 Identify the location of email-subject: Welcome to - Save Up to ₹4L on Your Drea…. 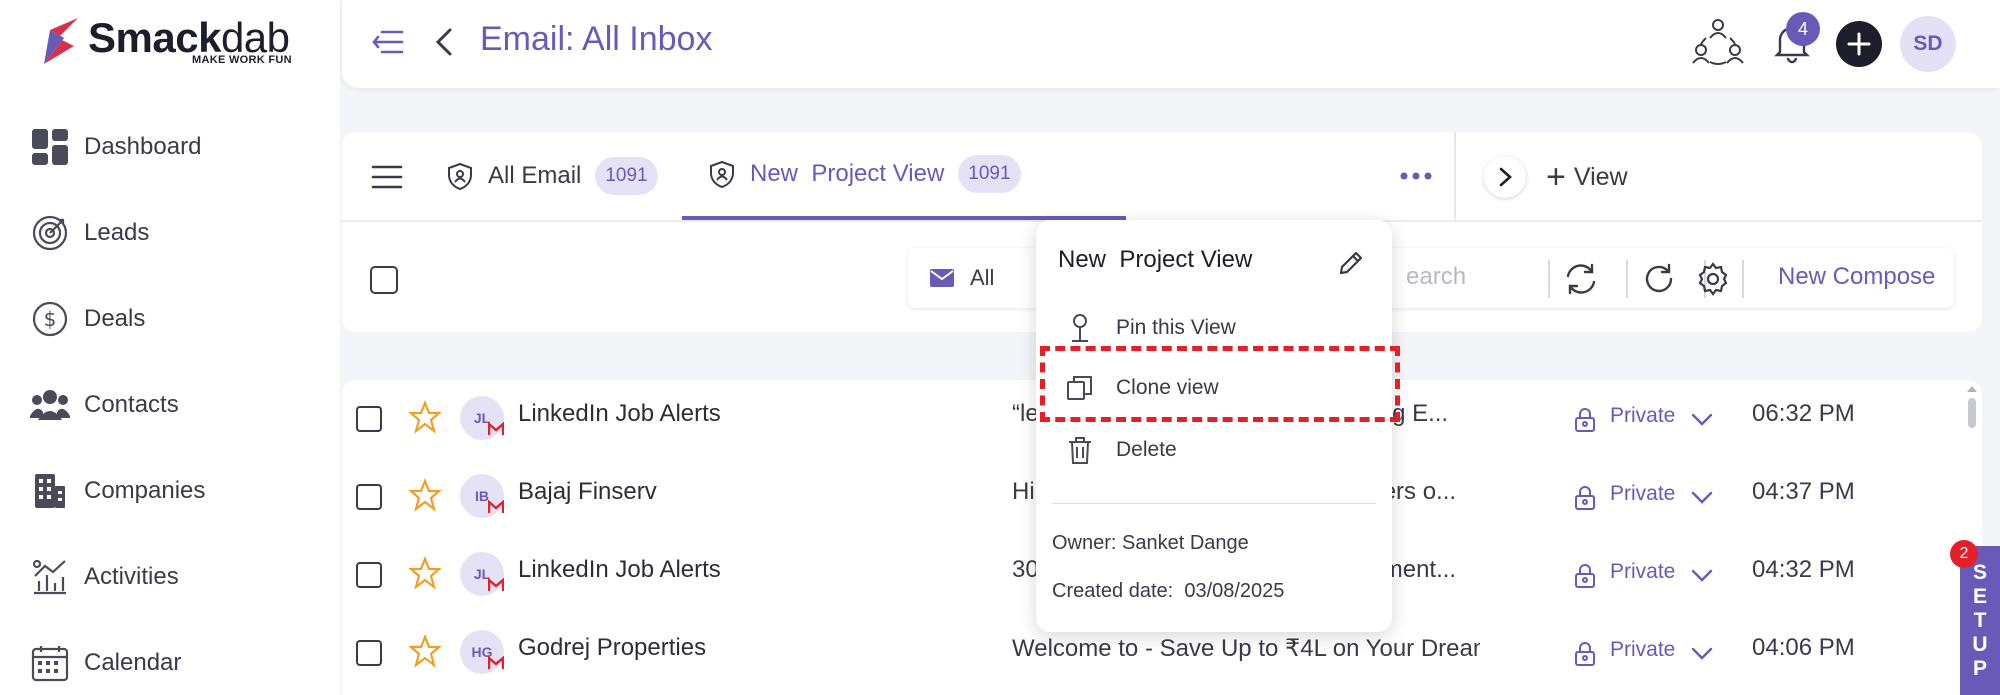
(1246, 648).